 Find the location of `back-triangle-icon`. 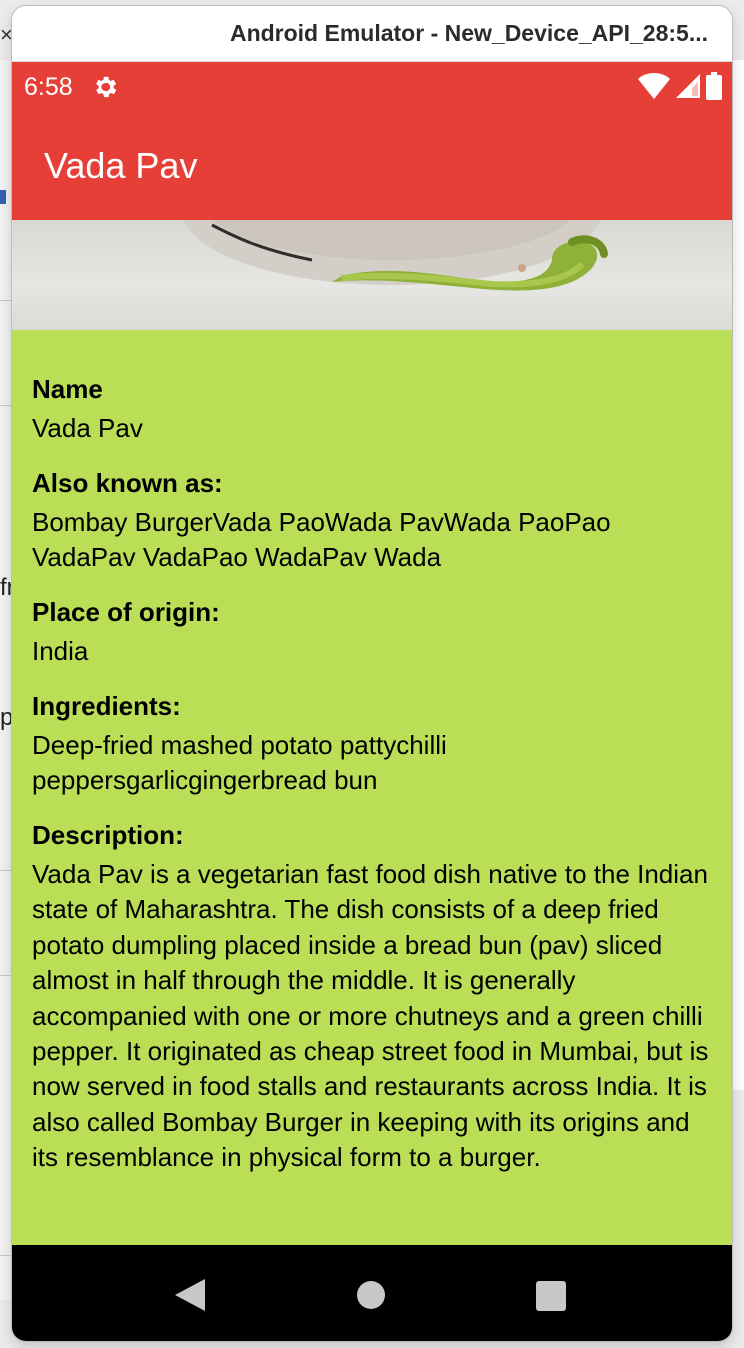

back-triangle-icon is located at coordinates (190, 1295).